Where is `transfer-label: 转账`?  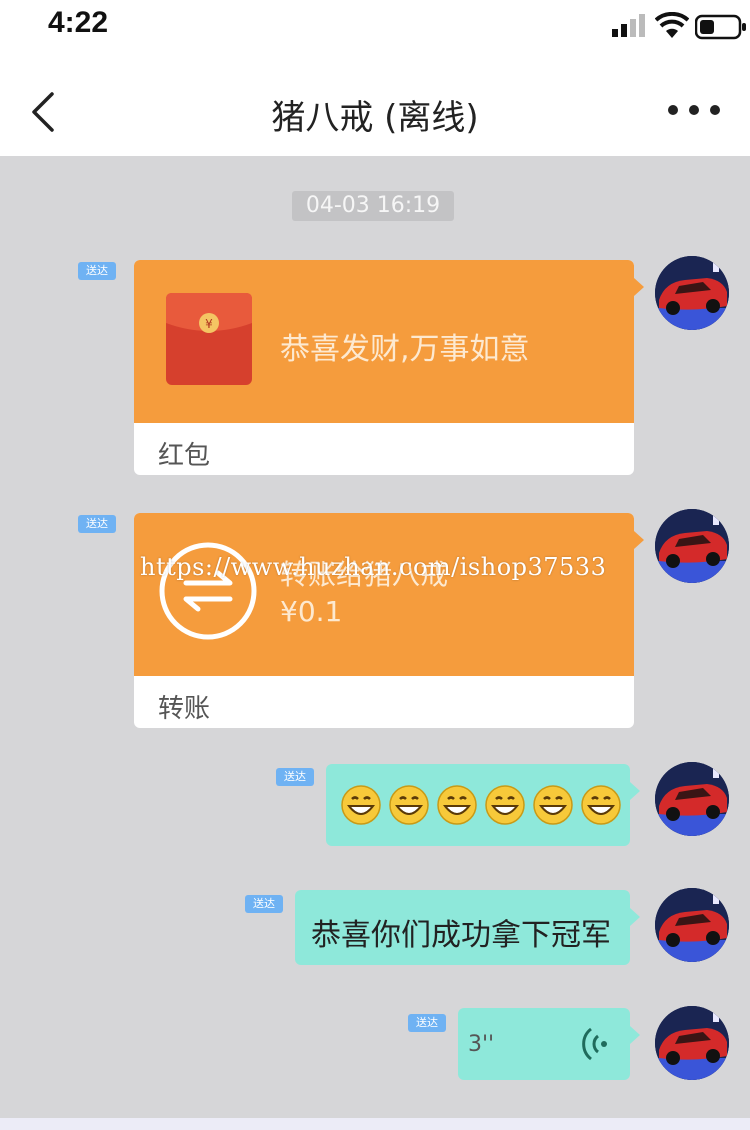 transfer-label: 转账 is located at coordinates (184, 709).